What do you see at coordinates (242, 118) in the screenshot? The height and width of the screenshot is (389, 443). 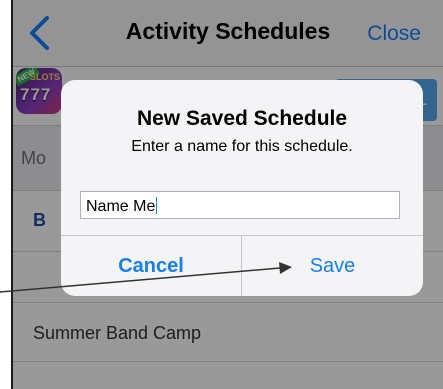 I see `alert-title: New Saved Schedule` at bounding box center [242, 118].